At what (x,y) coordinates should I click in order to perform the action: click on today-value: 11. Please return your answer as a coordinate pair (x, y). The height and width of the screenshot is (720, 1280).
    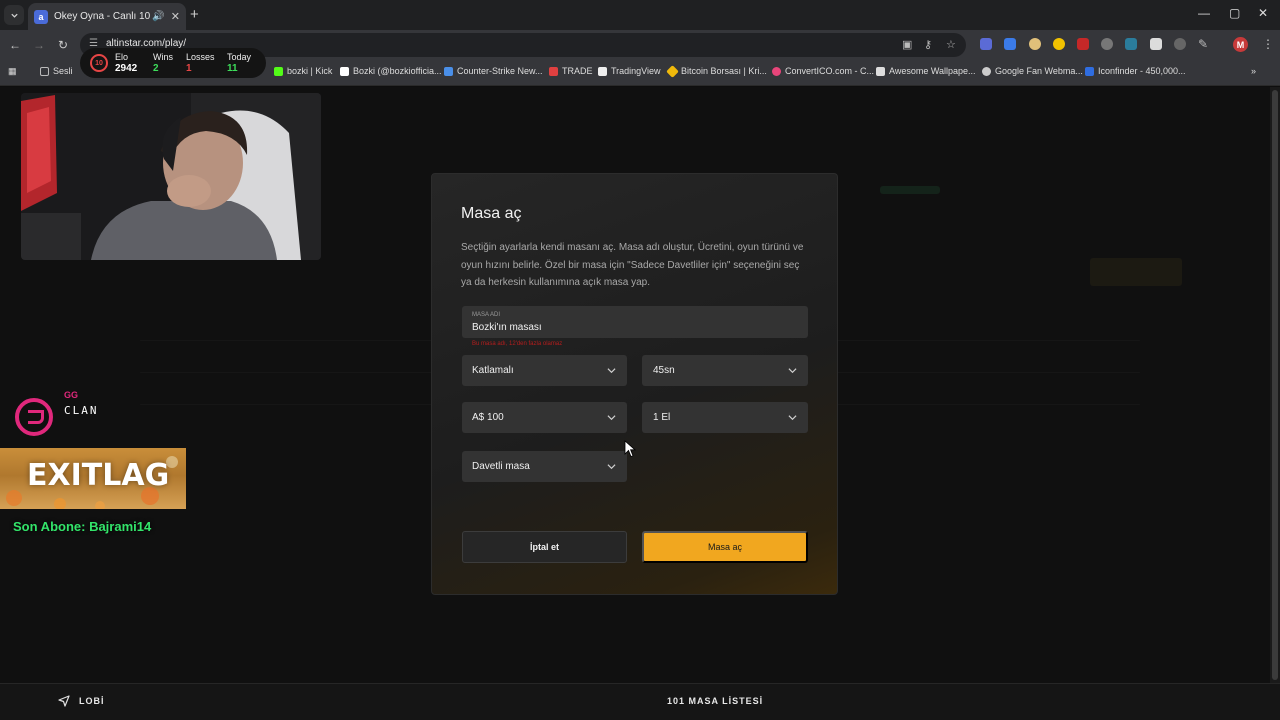
    Looking at the image, I should click on (232, 68).